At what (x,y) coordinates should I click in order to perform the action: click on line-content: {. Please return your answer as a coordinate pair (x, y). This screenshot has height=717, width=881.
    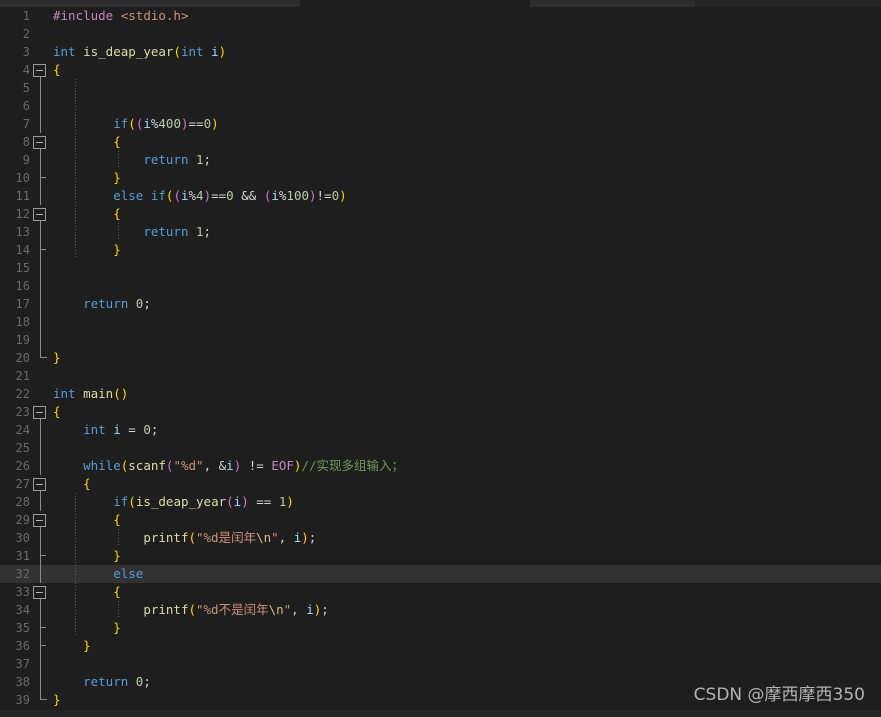
    Looking at the image, I should click on (87, 592).